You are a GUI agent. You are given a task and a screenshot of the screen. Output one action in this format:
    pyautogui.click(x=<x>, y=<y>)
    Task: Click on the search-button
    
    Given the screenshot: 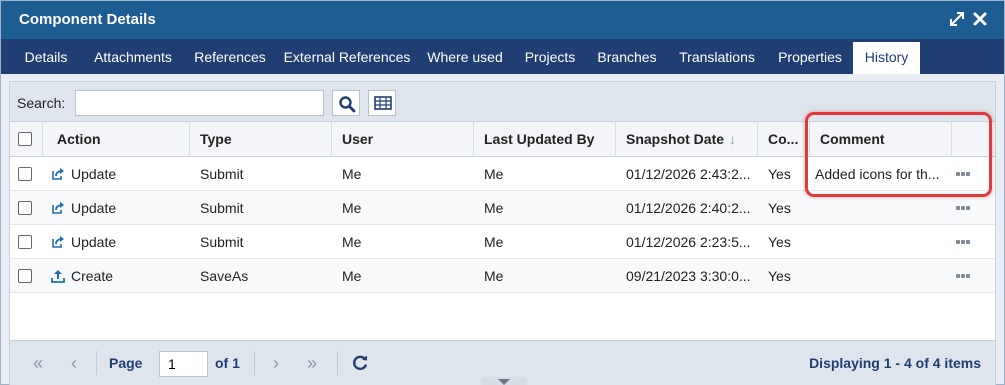 What is the action you would take?
    pyautogui.click(x=346, y=103)
    